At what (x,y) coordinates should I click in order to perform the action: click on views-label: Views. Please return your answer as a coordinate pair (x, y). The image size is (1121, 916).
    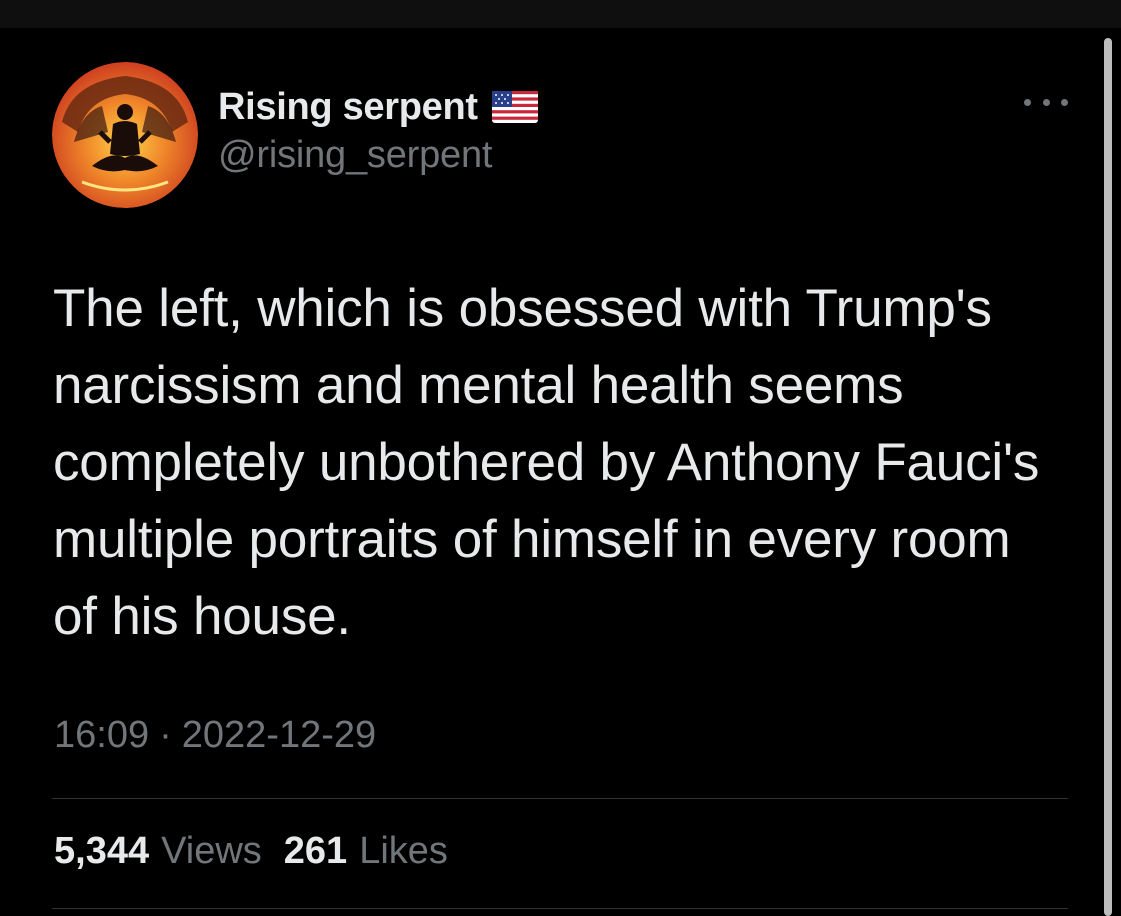
    Looking at the image, I should click on (211, 851).